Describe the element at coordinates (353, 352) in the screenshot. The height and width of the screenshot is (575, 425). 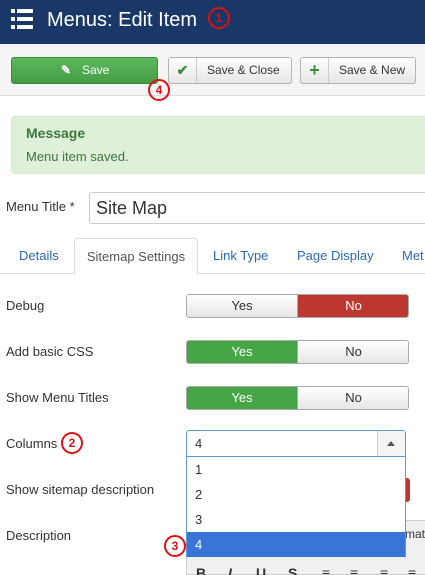
I see `add-css-no-button: No` at that location.